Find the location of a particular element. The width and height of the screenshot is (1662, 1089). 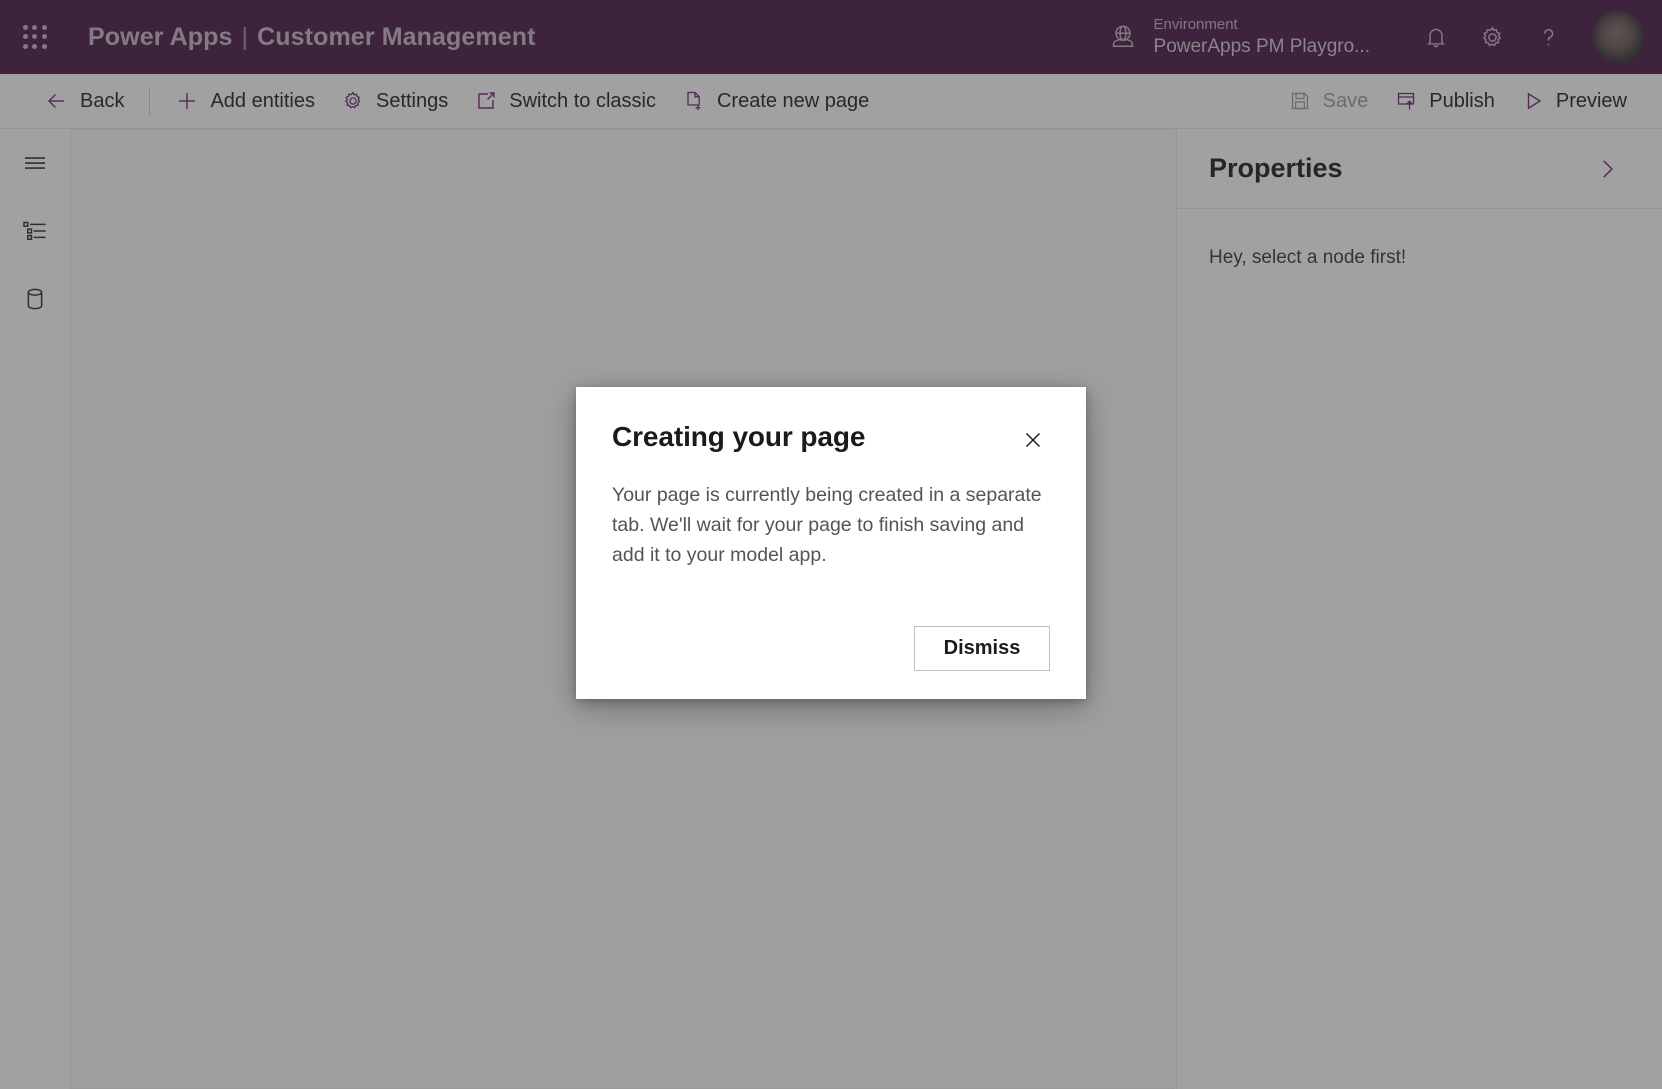

dialog-title: Creating your page is located at coordinates (739, 436).